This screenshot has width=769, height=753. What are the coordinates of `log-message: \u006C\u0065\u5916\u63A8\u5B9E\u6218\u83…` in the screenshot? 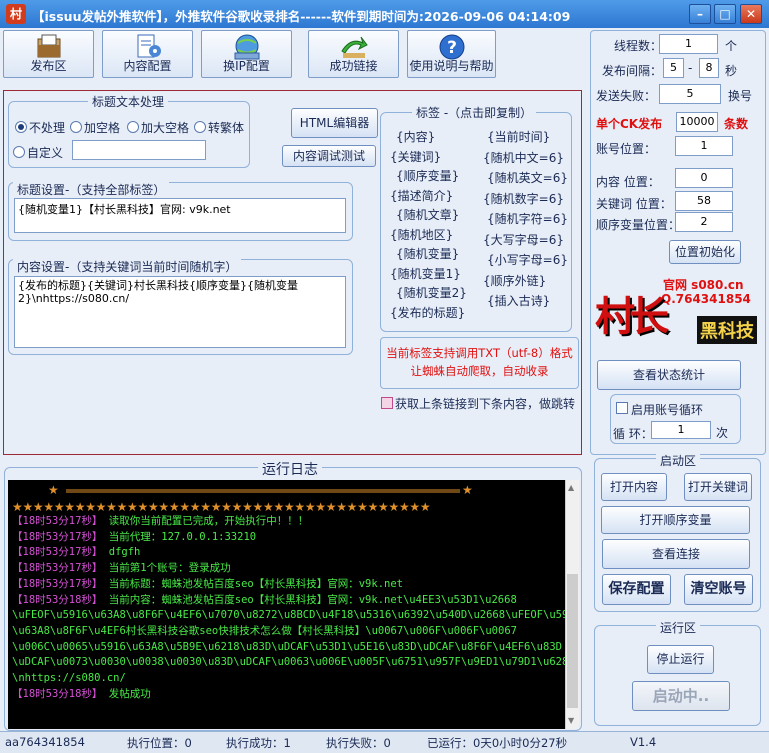 It's located at (287, 646).